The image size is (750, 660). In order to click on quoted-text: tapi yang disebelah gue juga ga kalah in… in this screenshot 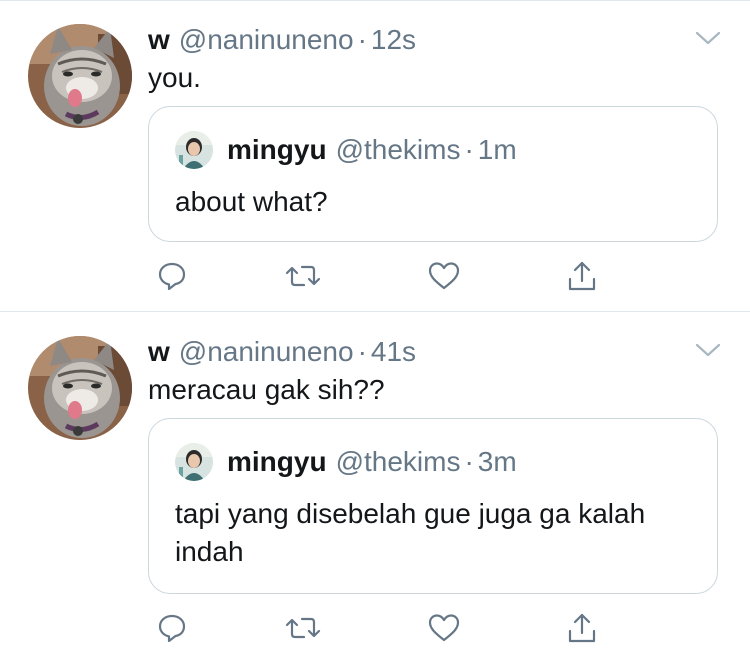, I will do `click(410, 532)`.